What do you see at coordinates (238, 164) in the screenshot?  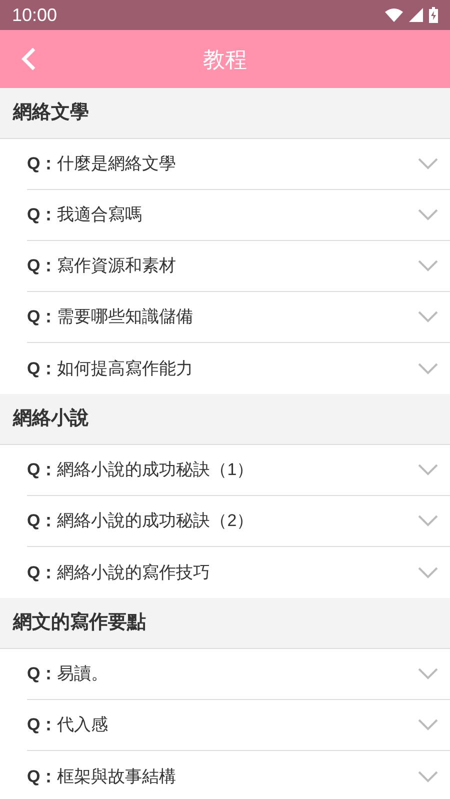 I see `question-row: Q：什麼是網絡文學` at bounding box center [238, 164].